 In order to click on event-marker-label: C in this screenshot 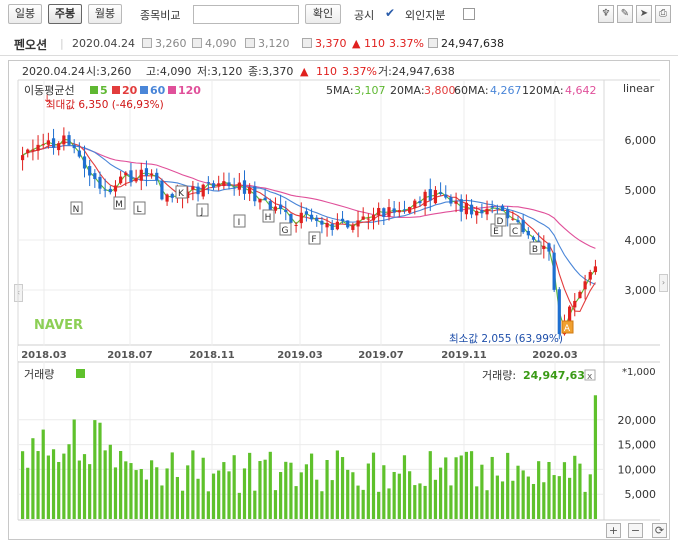, I will do `click(515, 232)`.